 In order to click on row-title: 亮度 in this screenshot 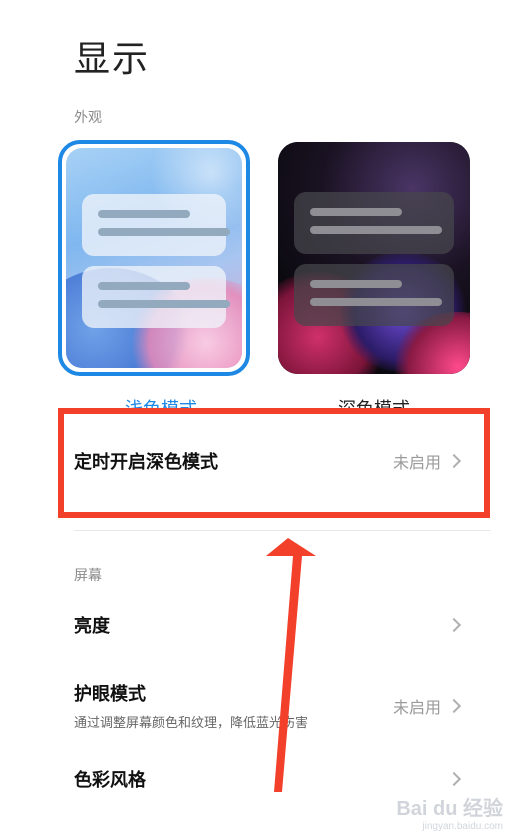, I will do `click(92, 626)`.